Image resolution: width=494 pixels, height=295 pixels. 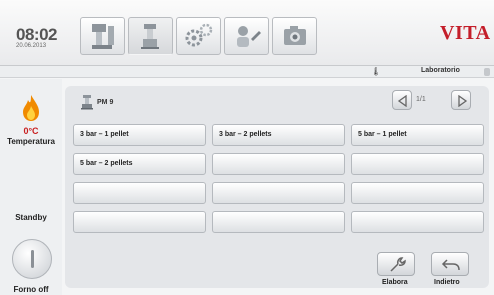 I want to click on camera-icon, so click(x=295, y=35).